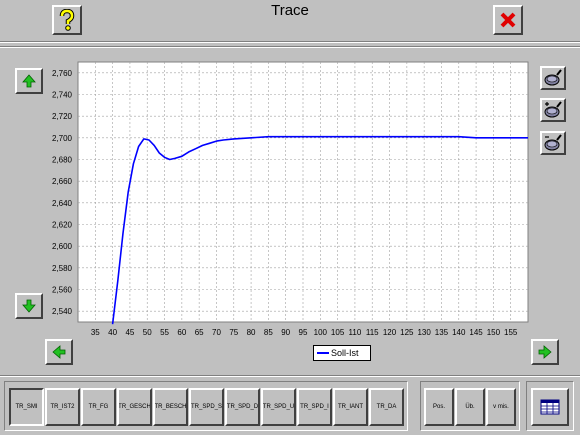 This screenshot has height=435, width=580. I want to click on tab-tr_gesch: TR_GESCH, so click(134, 407).